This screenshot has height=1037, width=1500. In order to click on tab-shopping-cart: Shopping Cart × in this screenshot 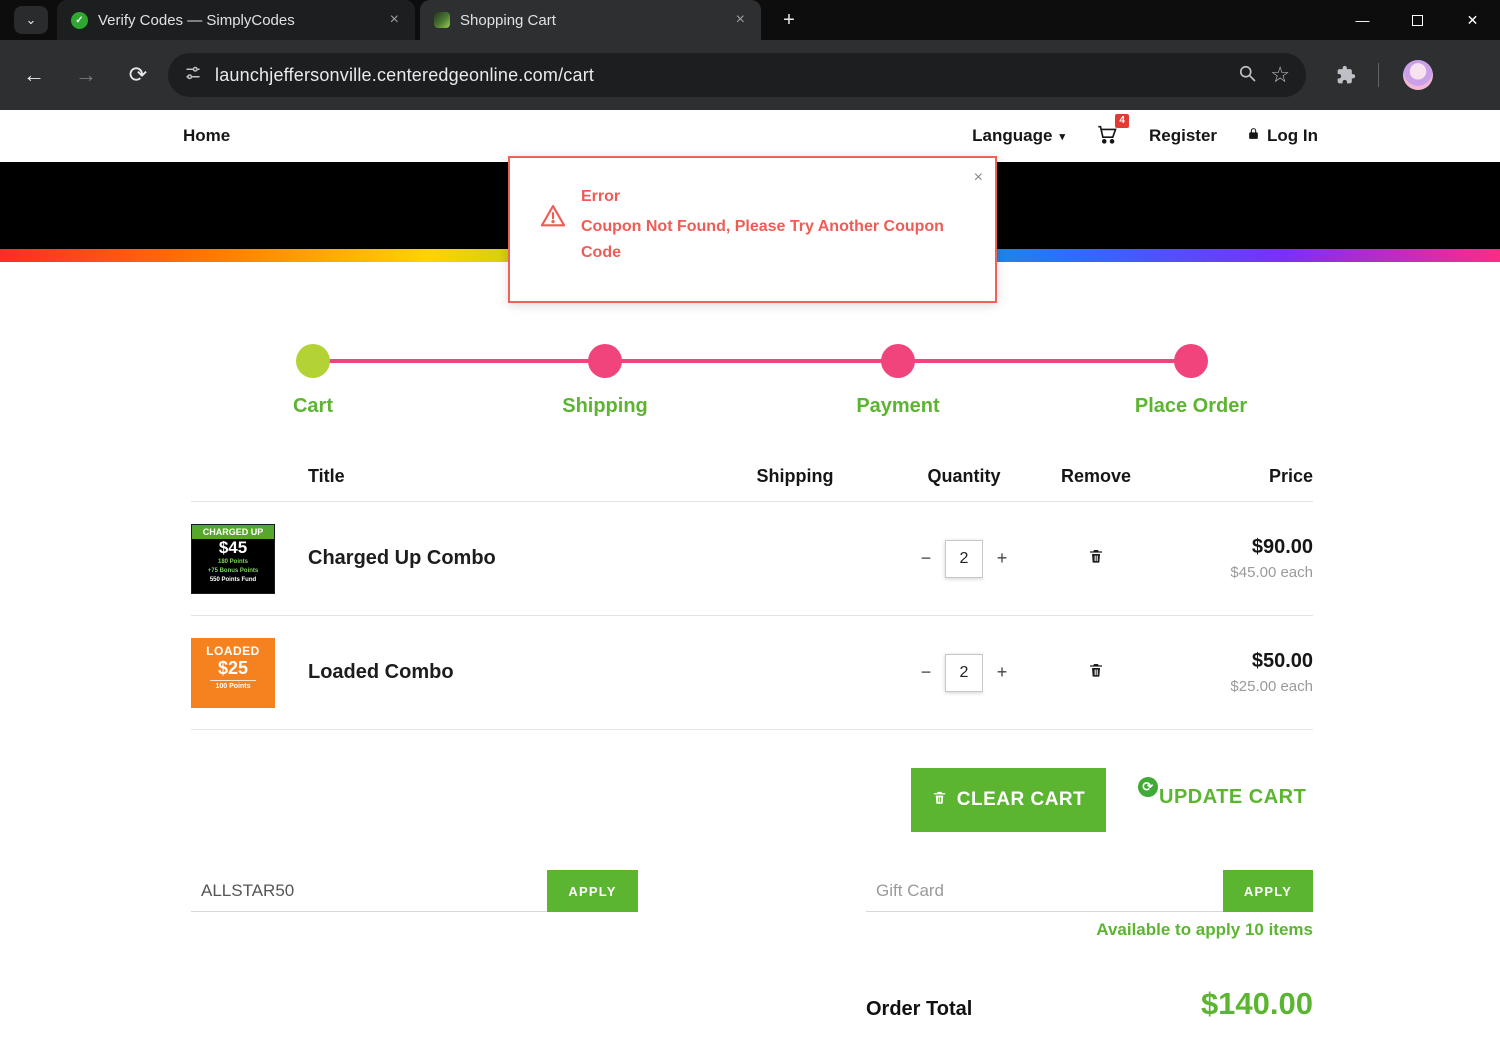, I will do `click(590, 20)`.